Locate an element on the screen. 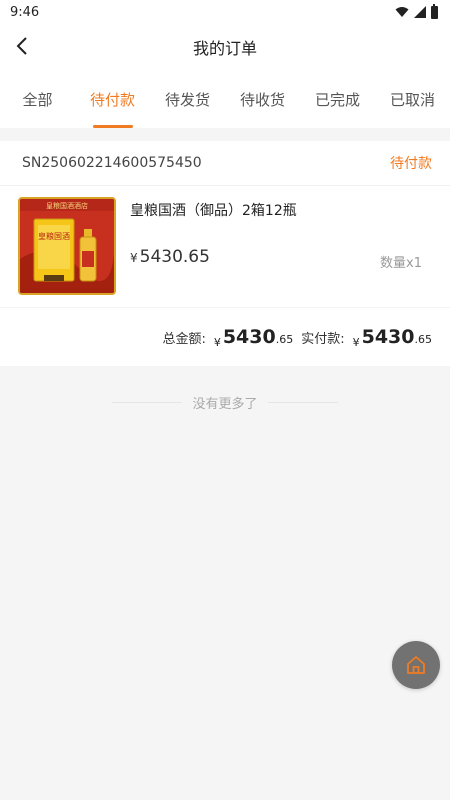  product-image-drawing: 皇粮国酒酒店 皇粮国酒 is located at coordinates (67, 246).